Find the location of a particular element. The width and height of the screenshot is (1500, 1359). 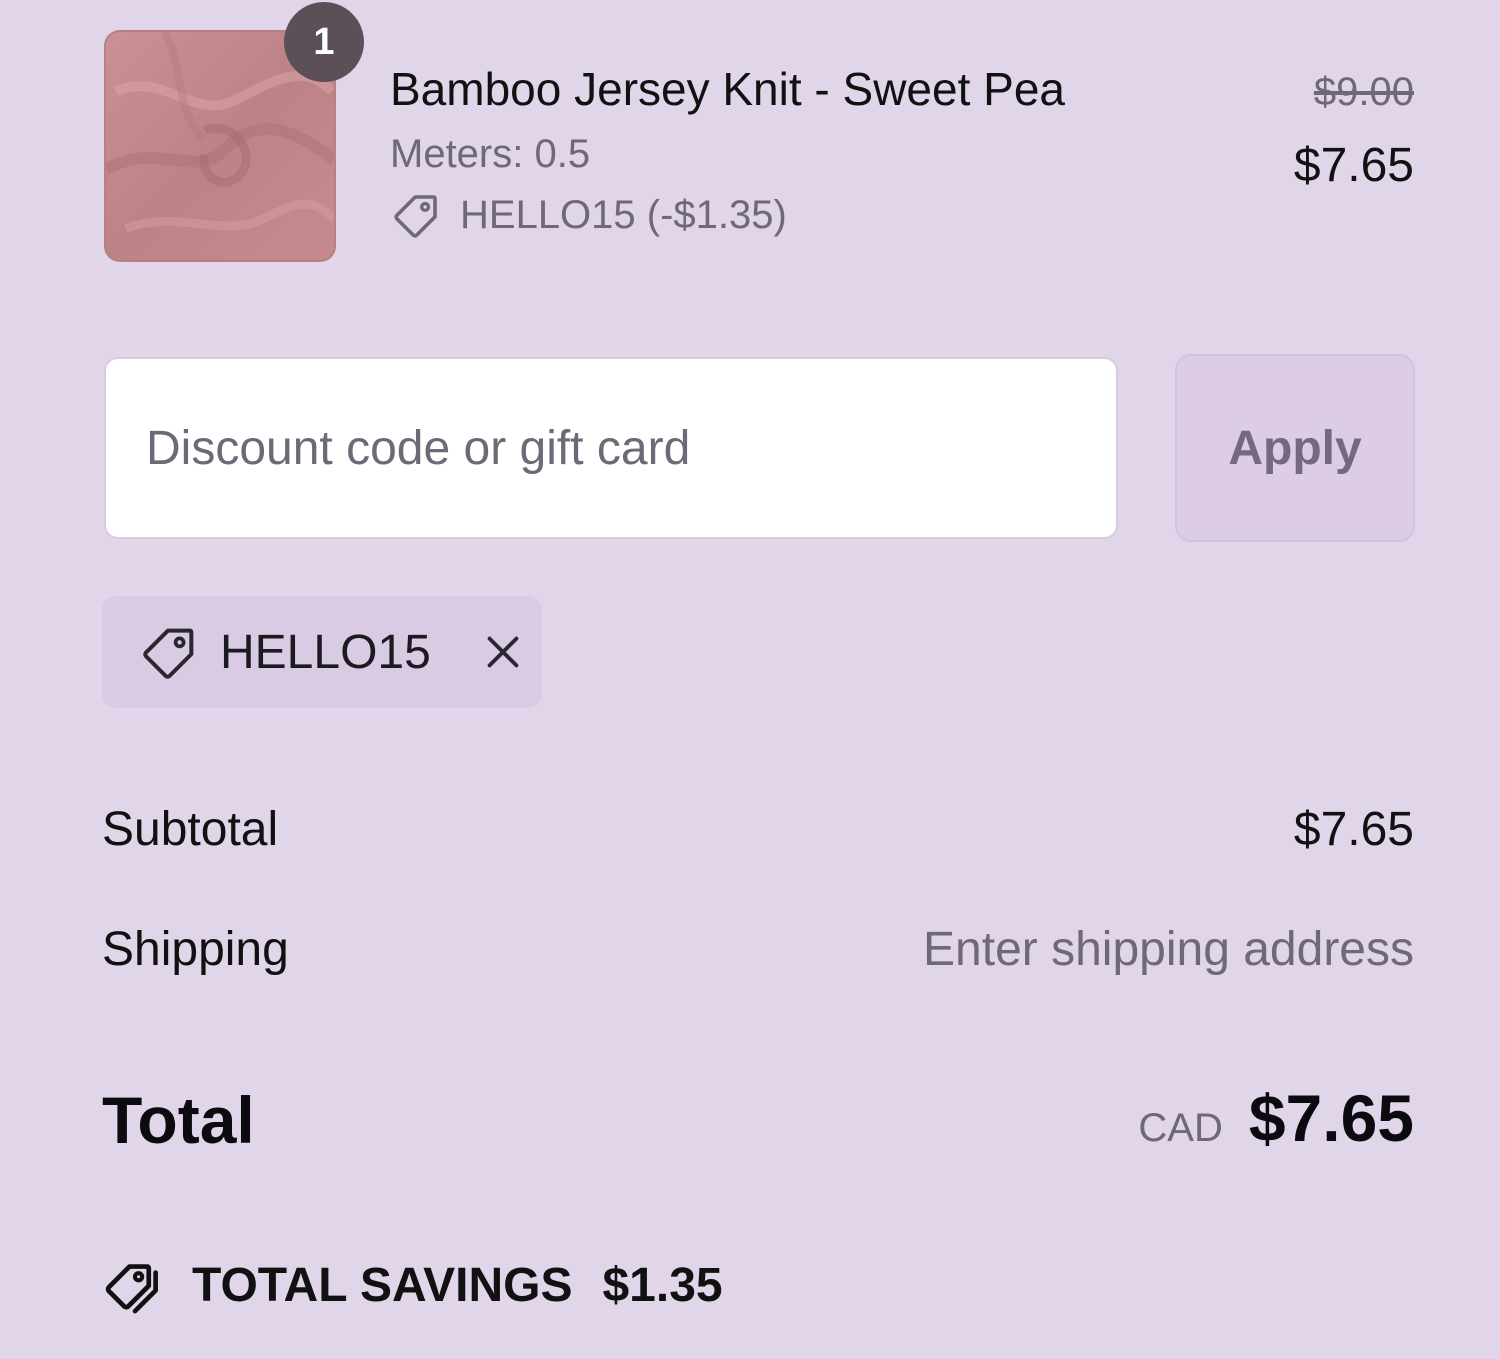

applied-discount-chip: HELLO15 is located at coordinates (322, 652).